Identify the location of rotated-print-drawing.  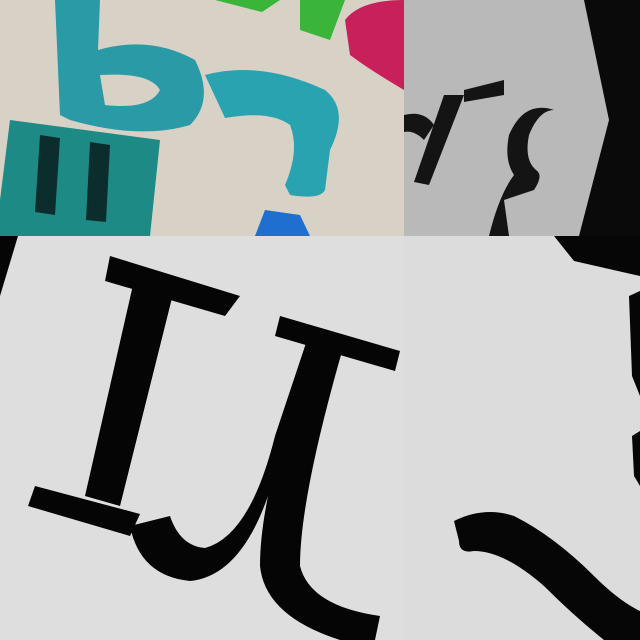
(522, 118).